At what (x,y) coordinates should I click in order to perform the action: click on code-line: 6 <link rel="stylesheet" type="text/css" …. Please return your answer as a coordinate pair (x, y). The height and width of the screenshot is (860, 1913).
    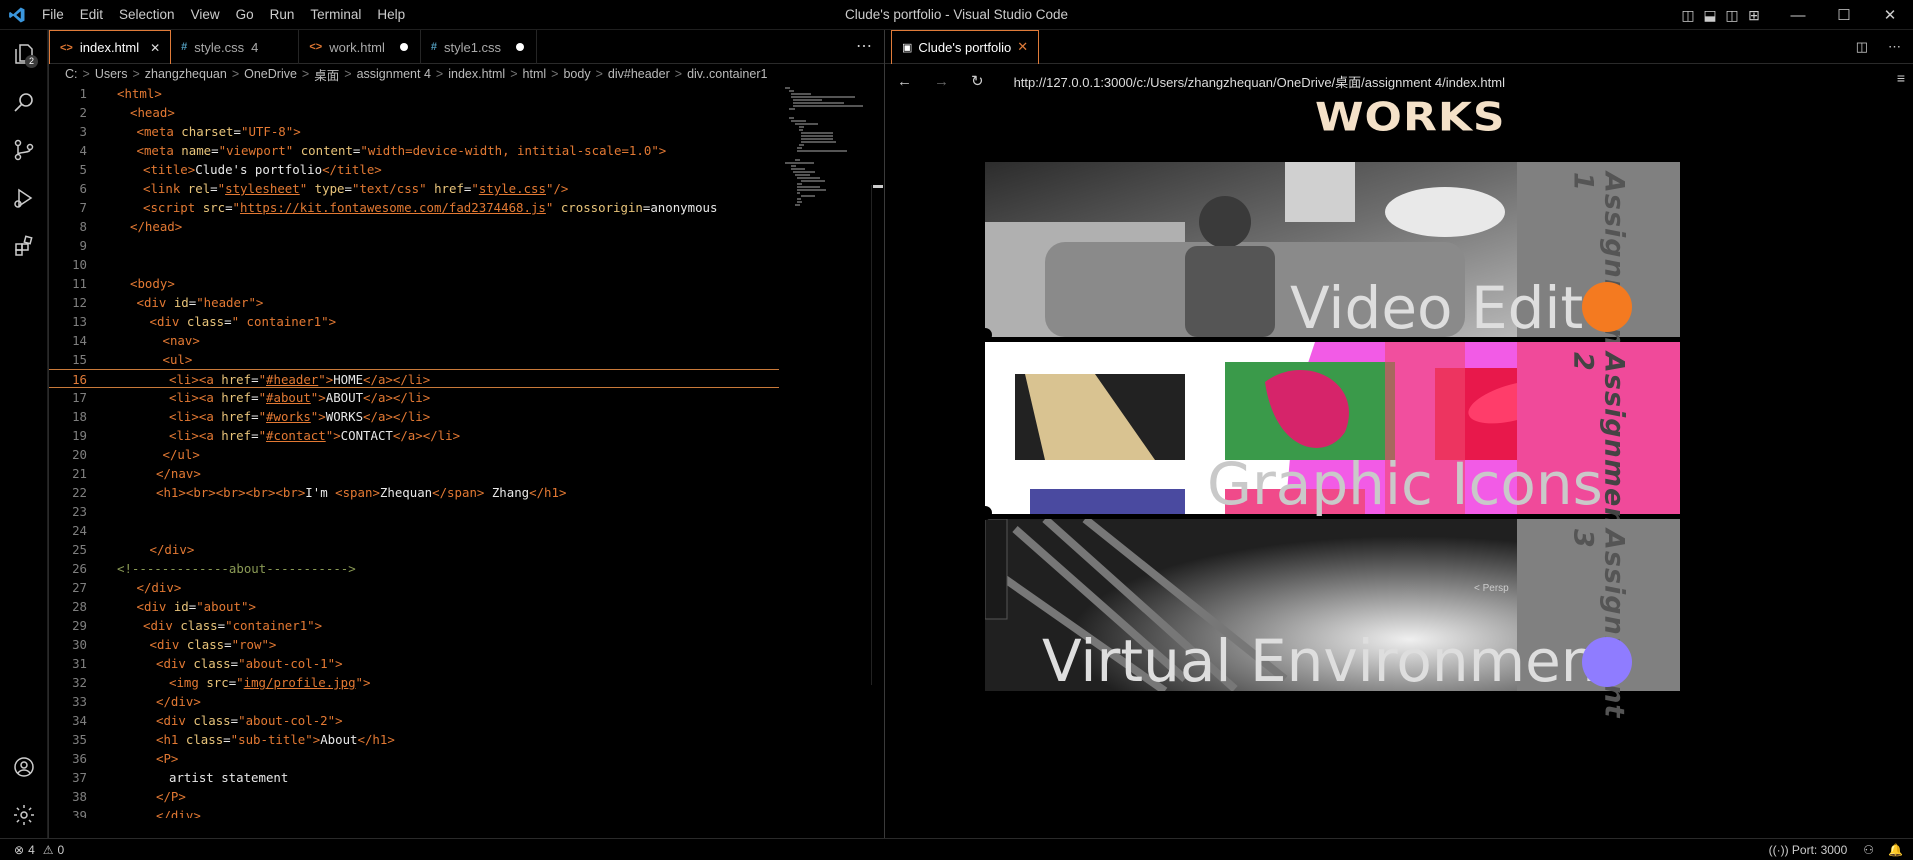
    Looking at the image, I should click on (467, 188).